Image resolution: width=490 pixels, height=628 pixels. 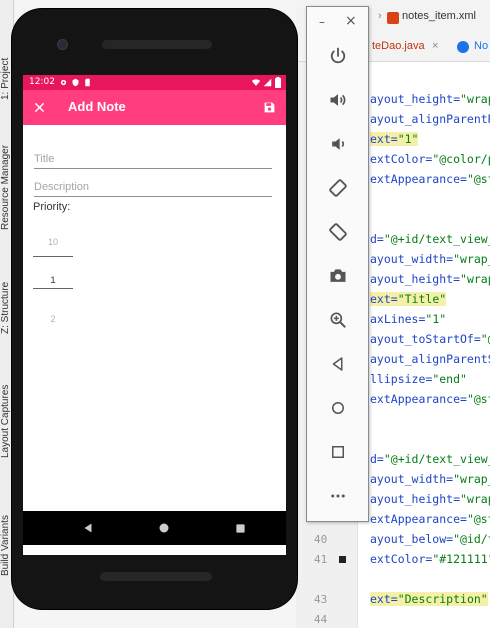 I want to click on code-line: ayout_alignParentR, so click(x=430, y=119).